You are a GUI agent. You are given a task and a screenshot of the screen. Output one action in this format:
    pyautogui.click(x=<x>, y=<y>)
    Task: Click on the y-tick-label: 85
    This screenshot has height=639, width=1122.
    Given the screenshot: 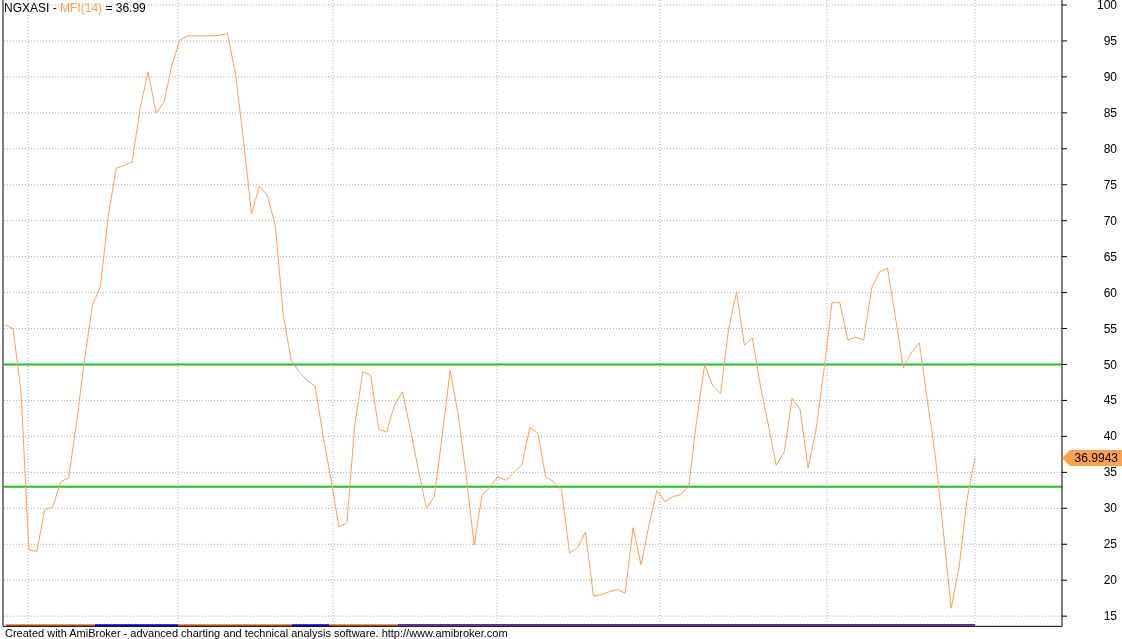 What is the action you would take?
    pyautogui.click(x=1110, y=112)
    